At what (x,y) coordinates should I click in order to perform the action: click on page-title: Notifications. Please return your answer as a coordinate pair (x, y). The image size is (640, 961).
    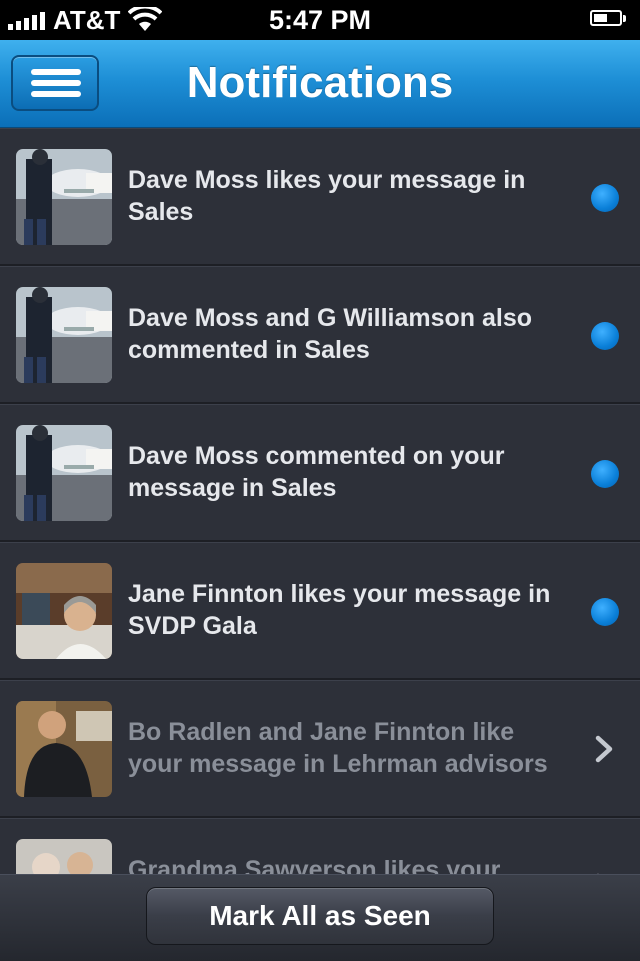
    Looking at the image, I should click on (320, 82).